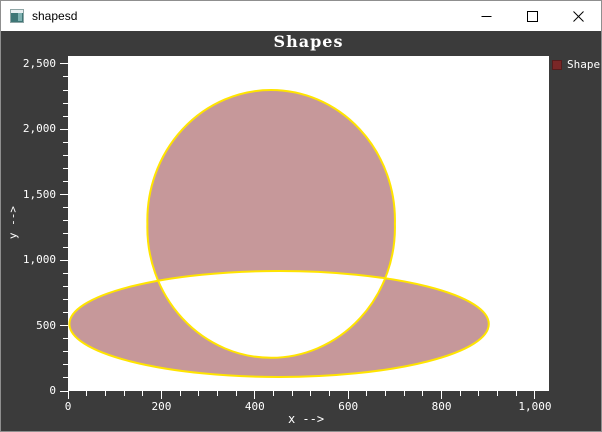 This screenshot has width=602, height=432. I want to click on x-tick-label: 200, so click(161, 406).